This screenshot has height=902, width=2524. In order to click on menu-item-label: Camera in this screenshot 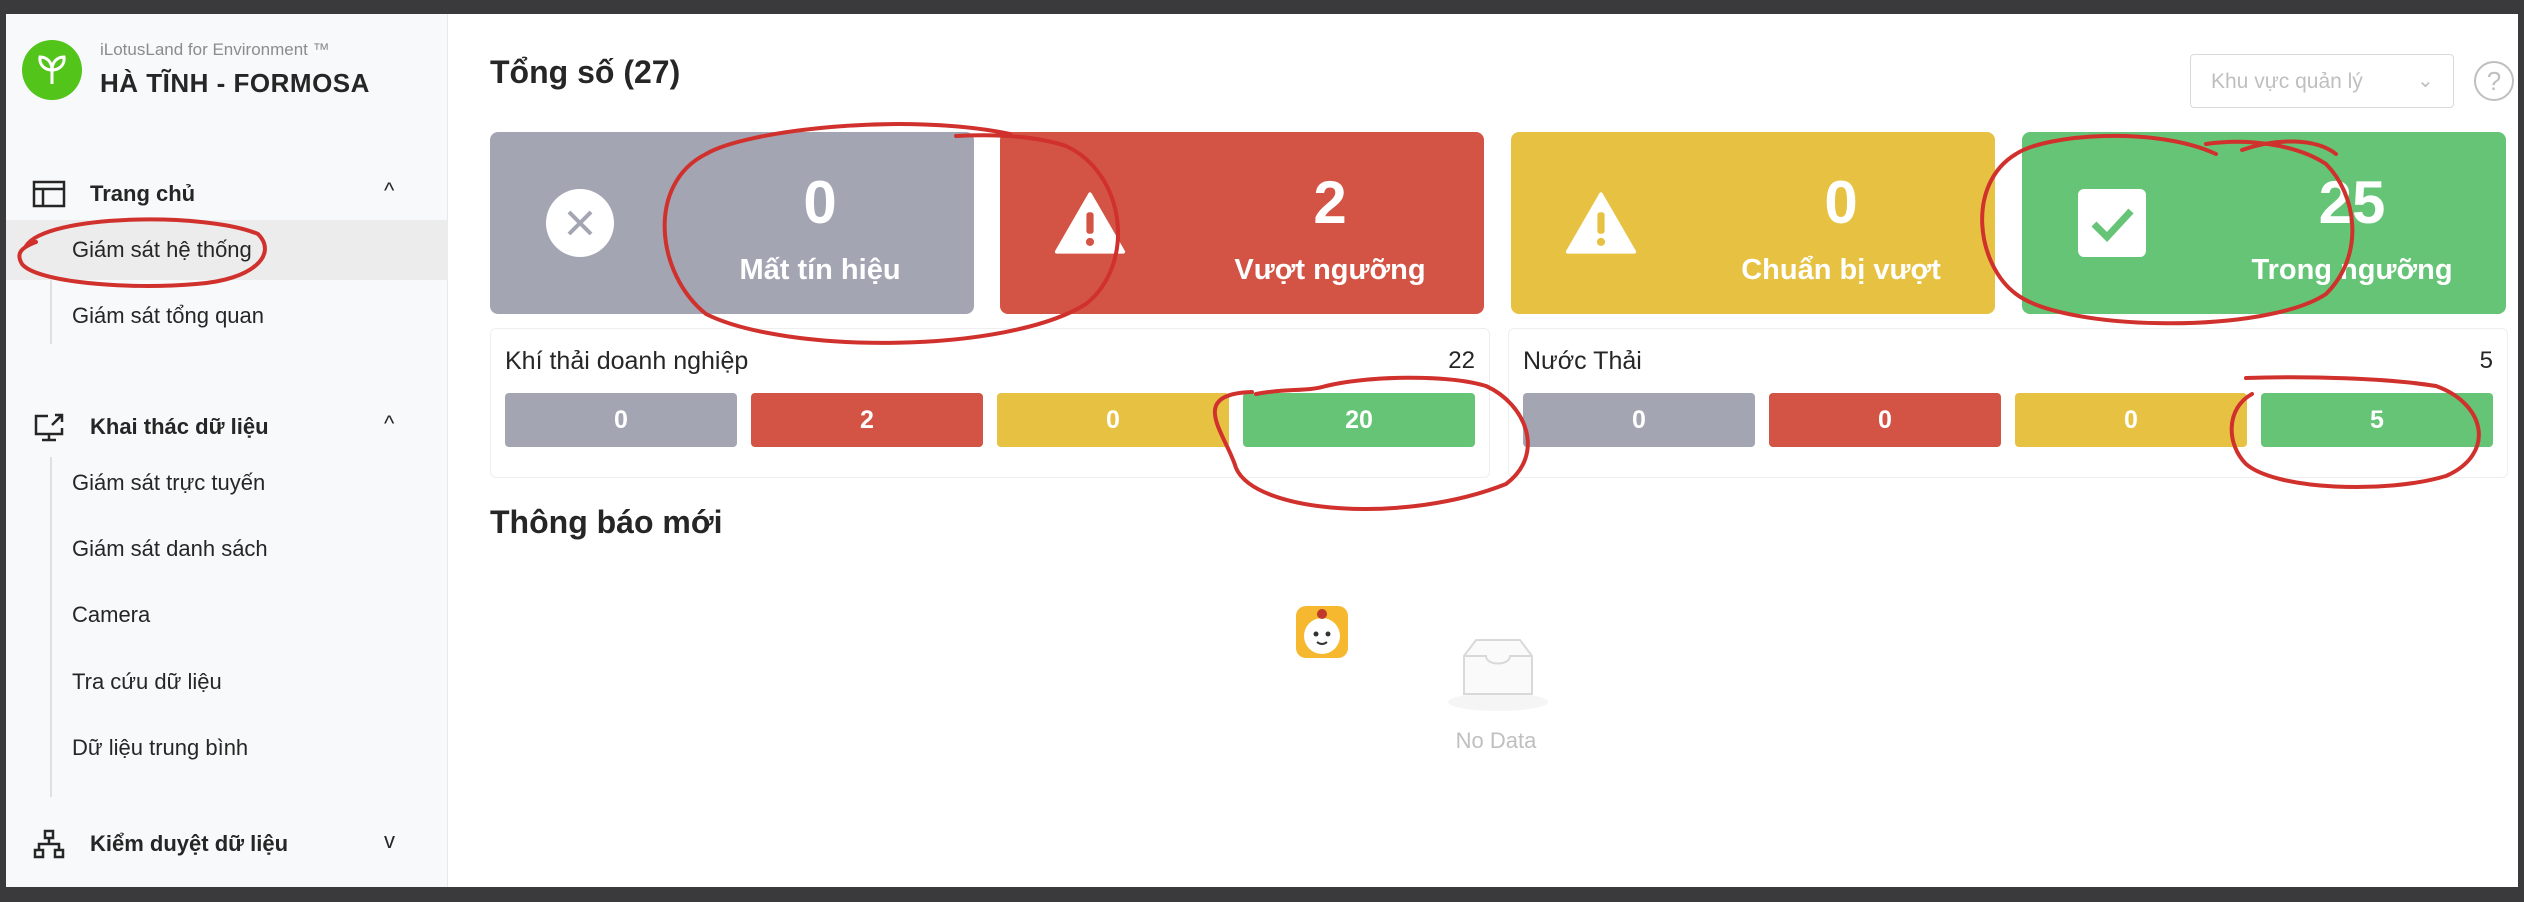, I will do `click(111, 614)`.